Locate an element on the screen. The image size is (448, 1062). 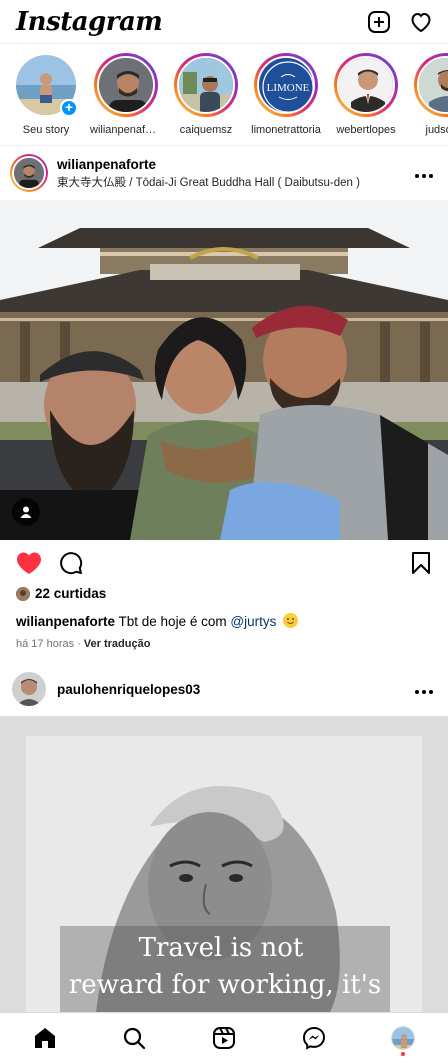
post-actions is located at coordinates (224, 563).